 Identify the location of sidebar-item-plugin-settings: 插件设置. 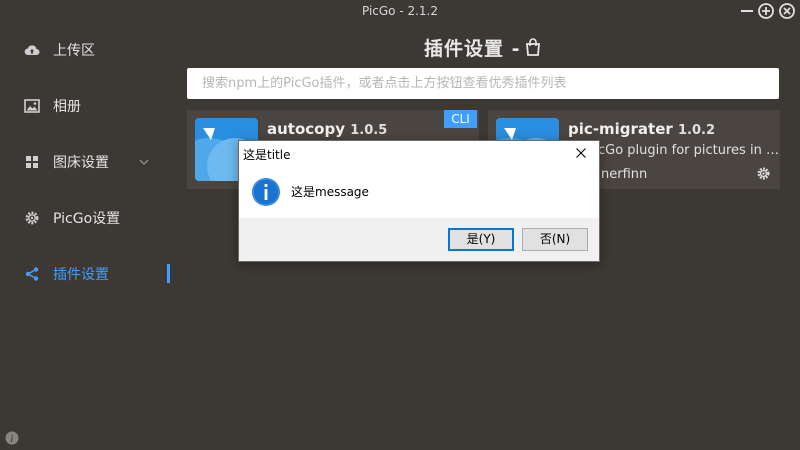
(85, 274).